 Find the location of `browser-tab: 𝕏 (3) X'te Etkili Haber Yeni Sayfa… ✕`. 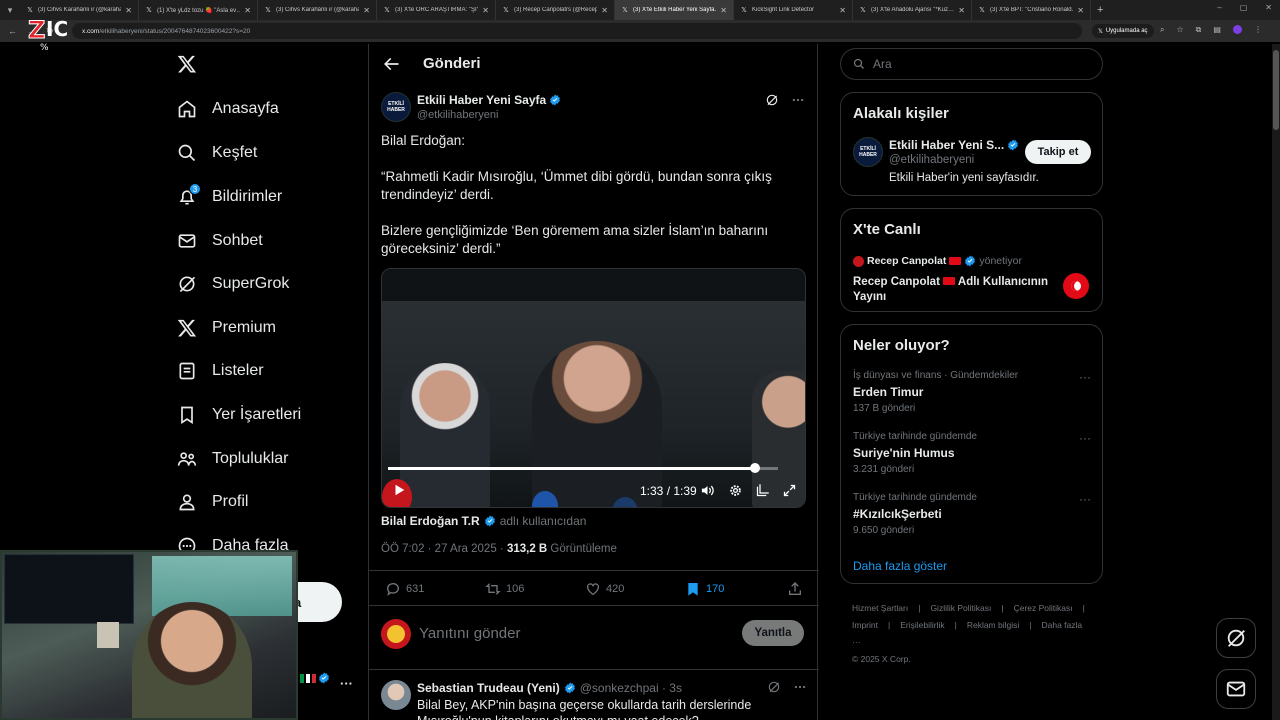

browser-tab: 𝕏 (3) X'te Etkili Haber Yeni Sayfa… ✕ is located at coordinates (674, 10).